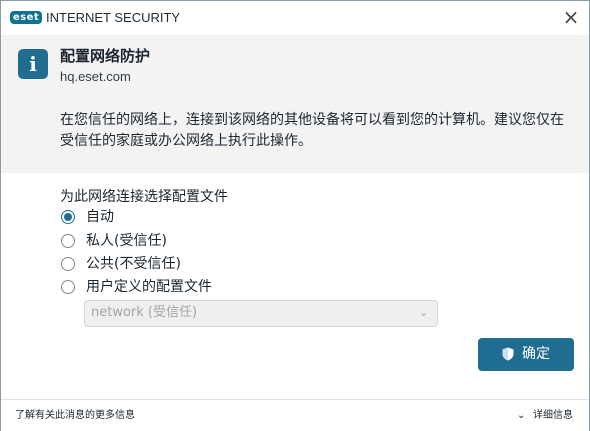 Image resolution: width=590 pixels, height=431 pixels. Describe the element at coordinates (144, 197) in the screenshot. I see `profile-section-label: 为此网络连接选择配置文件` at that location.